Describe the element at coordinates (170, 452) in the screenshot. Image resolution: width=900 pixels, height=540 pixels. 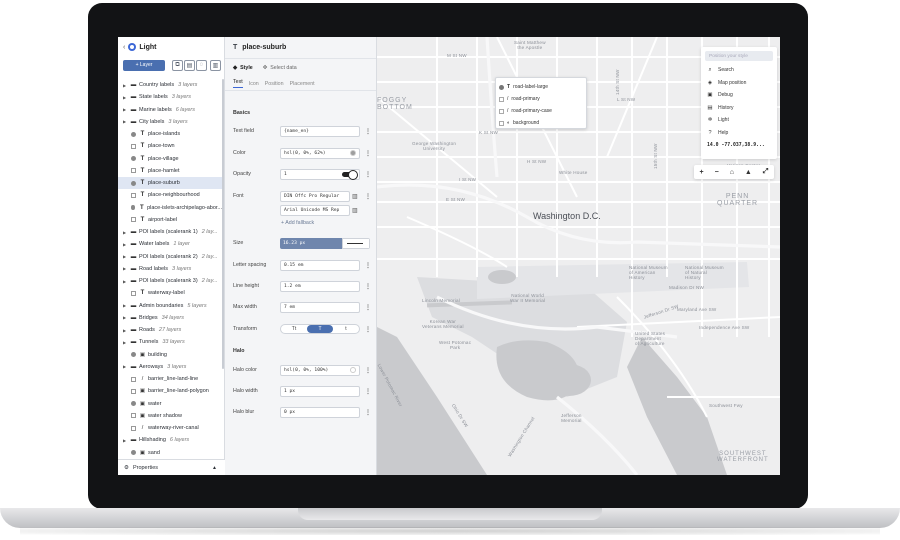
I see `layer-item: ▣ sand` at that location.